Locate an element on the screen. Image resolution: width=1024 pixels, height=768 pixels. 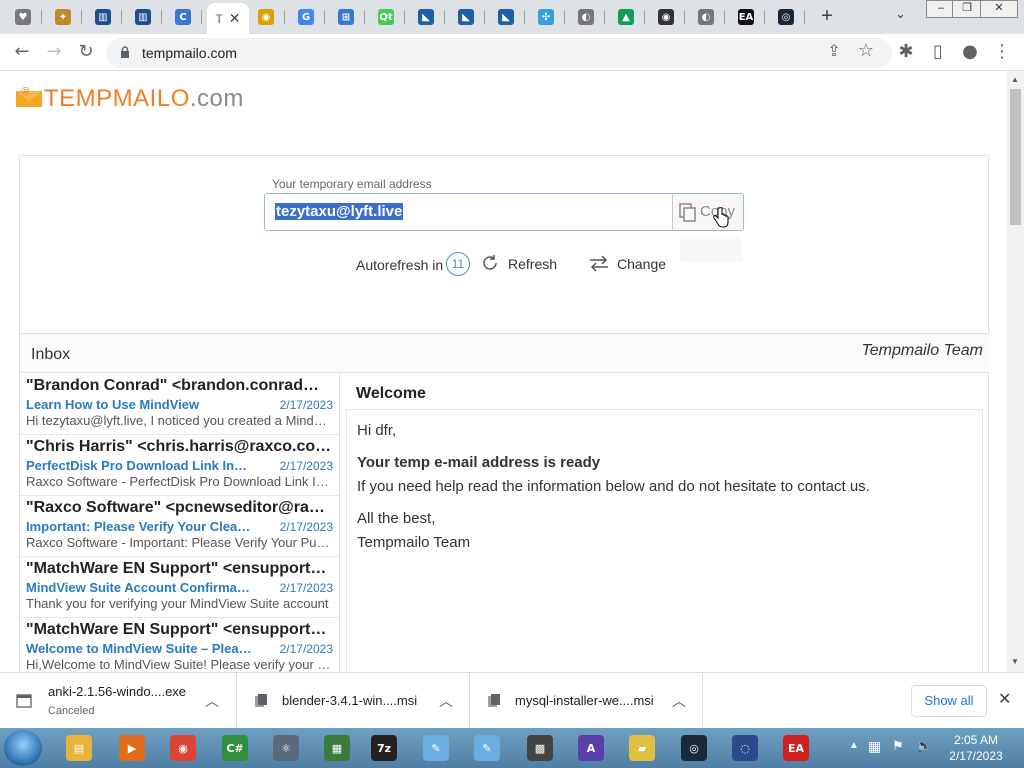
taskbar-folder-button: ▰ is located at coordinates (642, 748).